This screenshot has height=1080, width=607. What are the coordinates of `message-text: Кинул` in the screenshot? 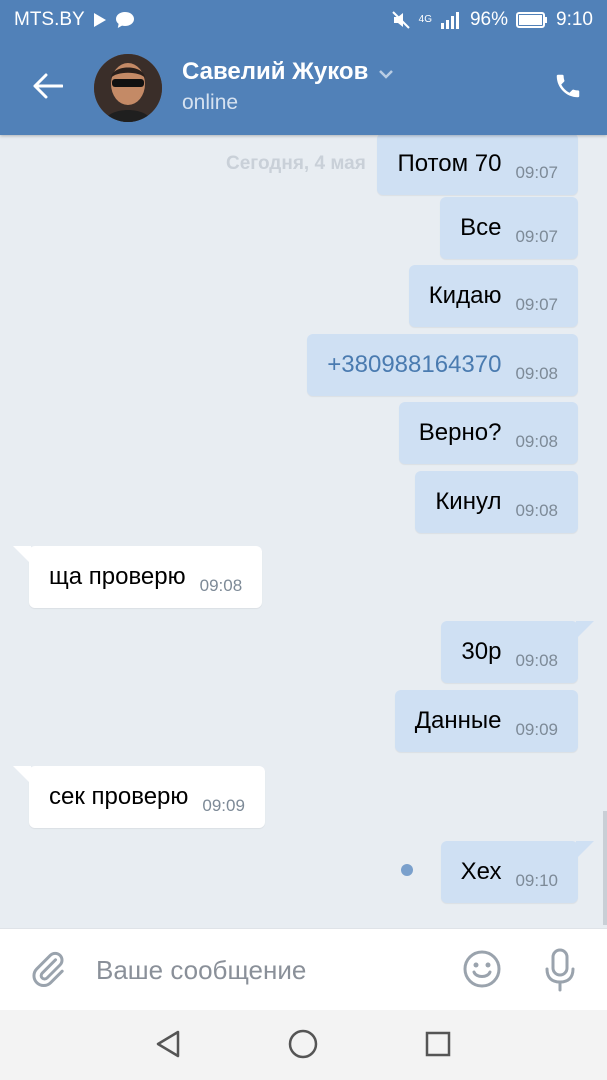 It's located at (468, 501).